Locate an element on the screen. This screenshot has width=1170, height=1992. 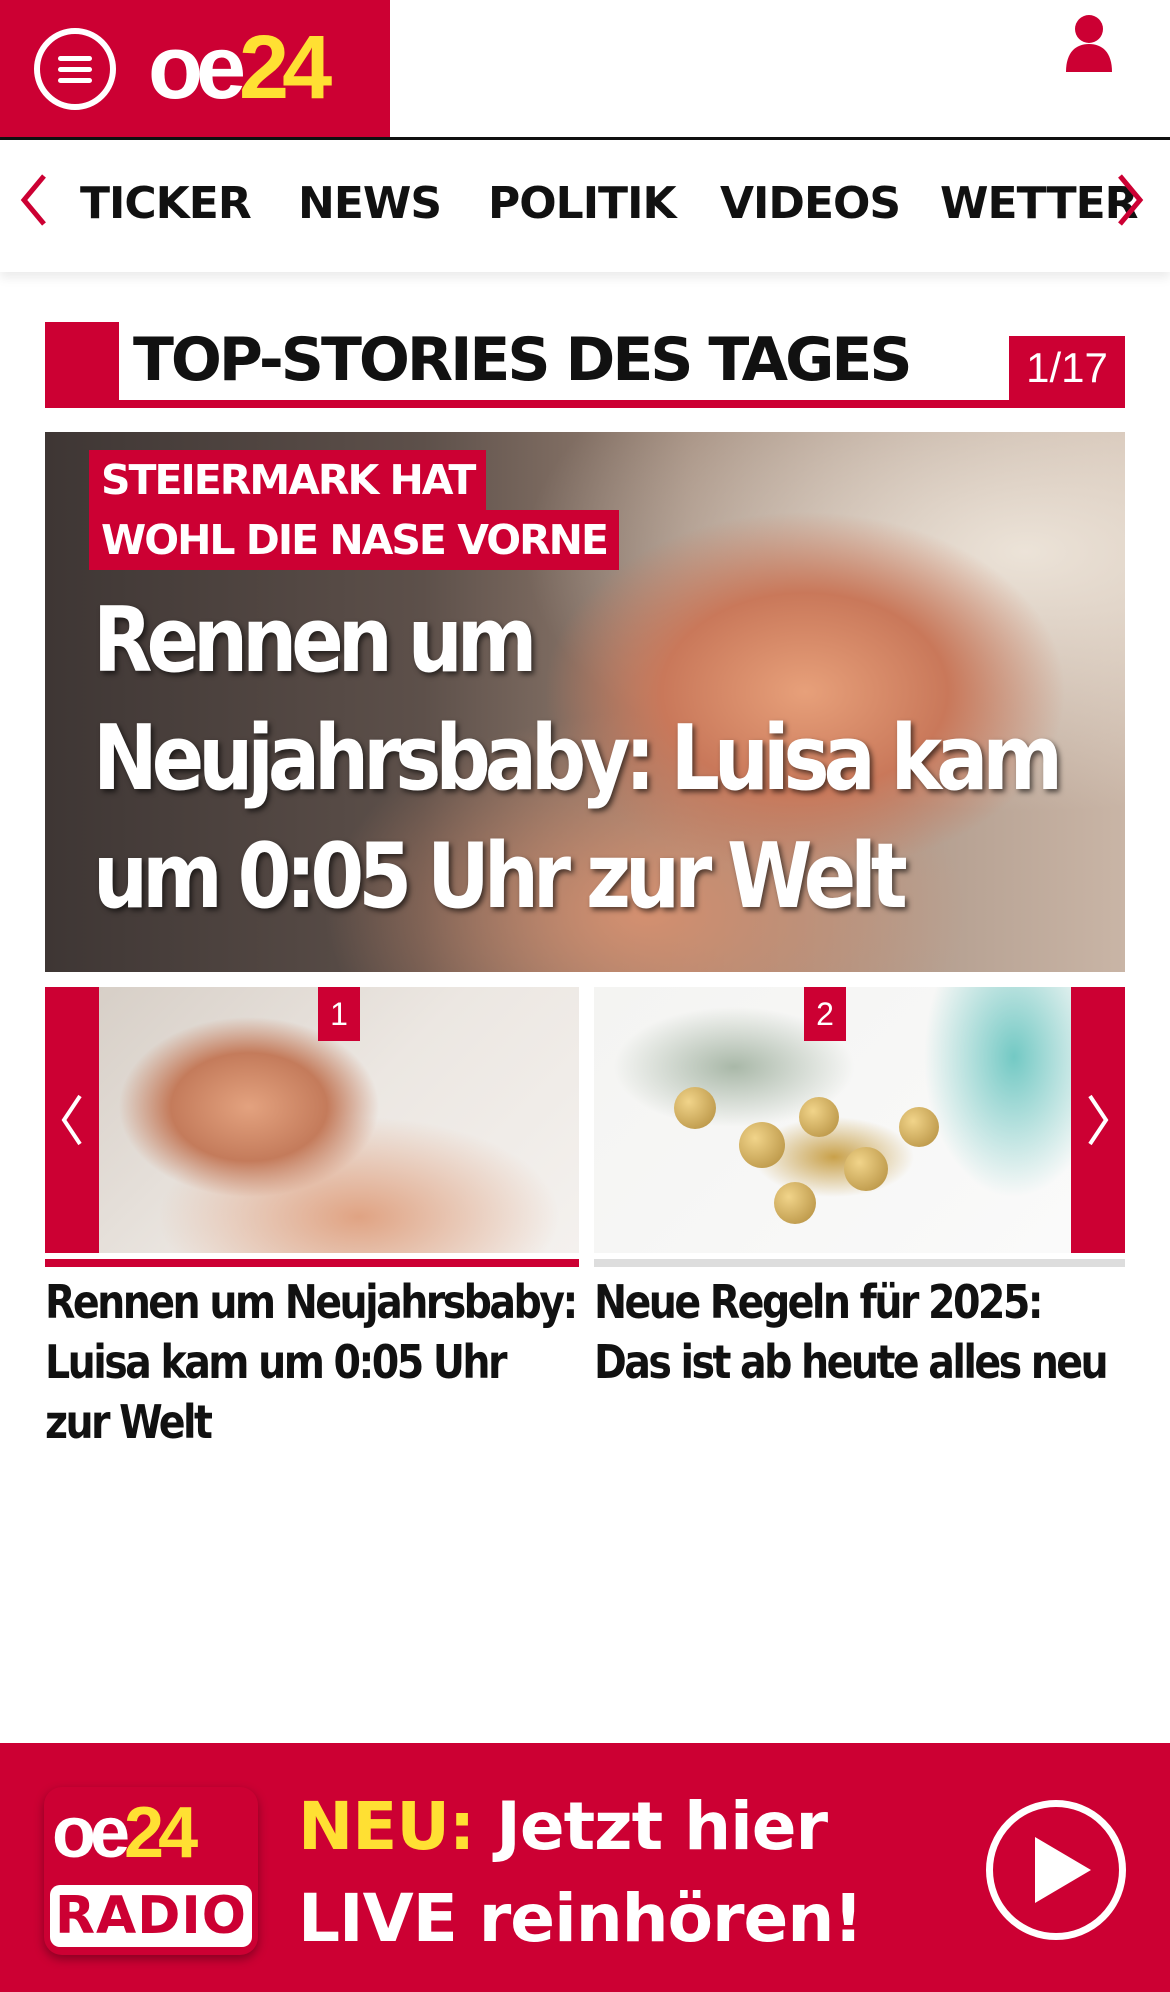
radio-new-label: NEU: is located at coordinates (386, 1826).